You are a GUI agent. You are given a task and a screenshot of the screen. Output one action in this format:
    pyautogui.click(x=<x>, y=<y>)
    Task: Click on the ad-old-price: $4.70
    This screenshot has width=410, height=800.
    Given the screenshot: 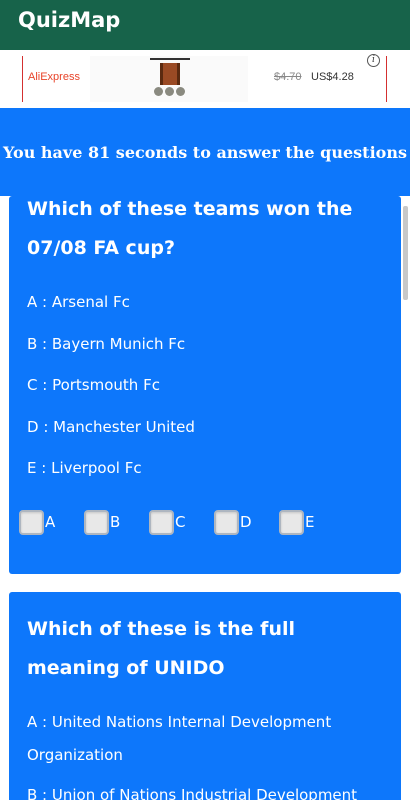 What is the action you would take?
    pyautogui.click(x=288, y=77)
    